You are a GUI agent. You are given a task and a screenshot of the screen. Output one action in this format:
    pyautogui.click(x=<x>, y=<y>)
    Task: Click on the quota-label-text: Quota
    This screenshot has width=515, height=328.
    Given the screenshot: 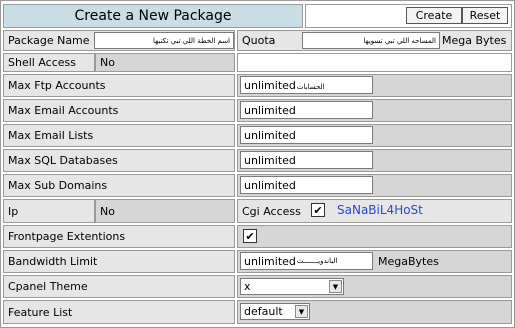 What is the action you would take?
    pyautogui.click(x=259, y=40)
    